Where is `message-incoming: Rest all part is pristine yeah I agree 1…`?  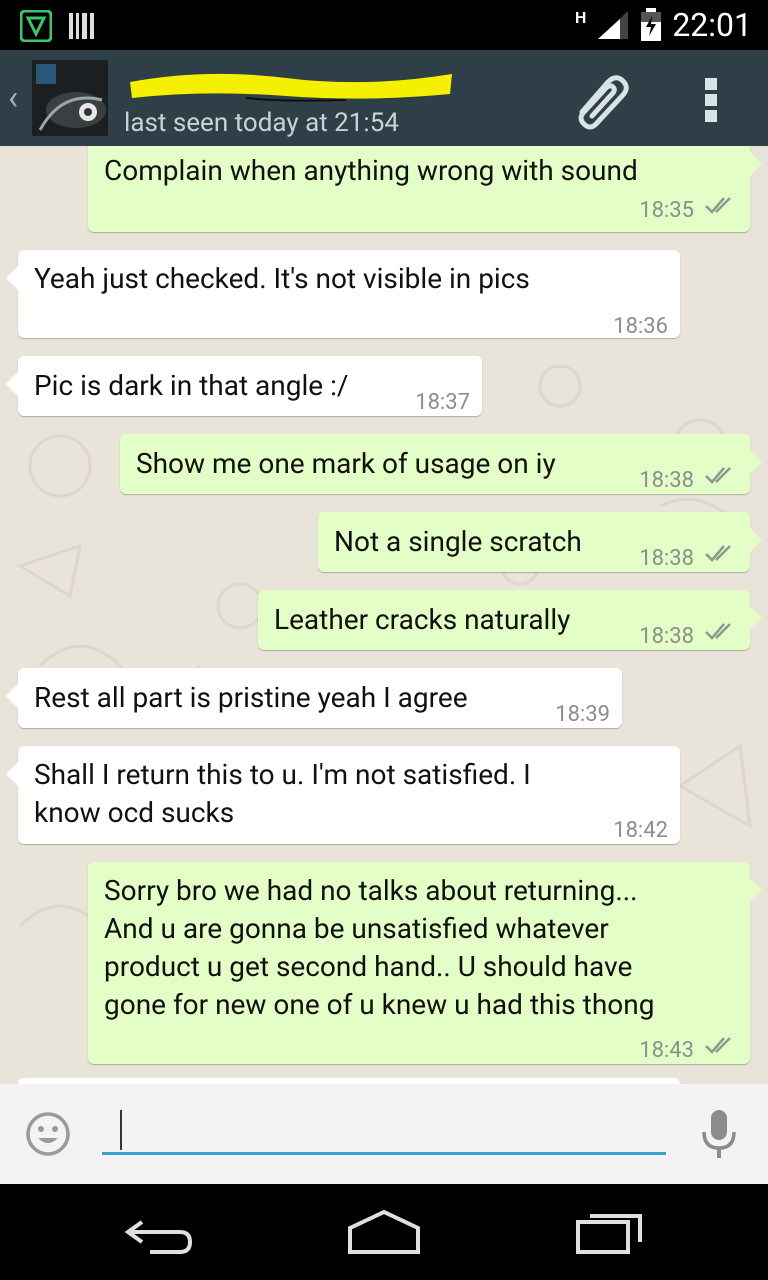
message-incoming: Rest all part is pristine yeah I agree 1… is located at coordinates (314, 698).